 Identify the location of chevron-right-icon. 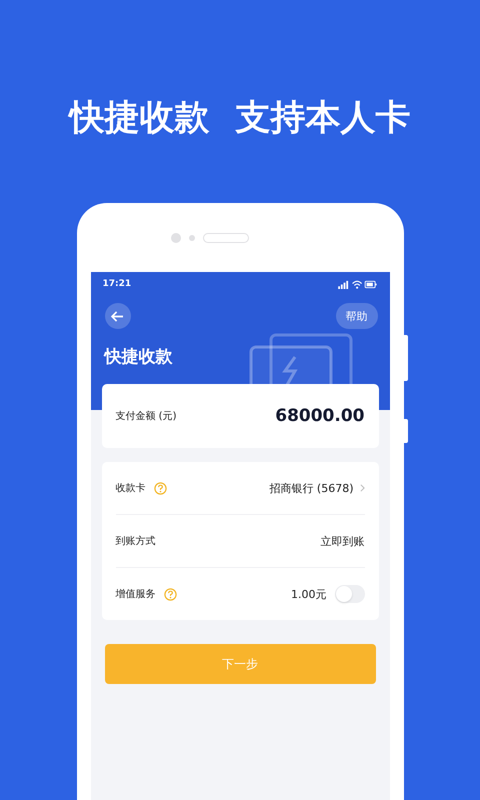
(362, 488).